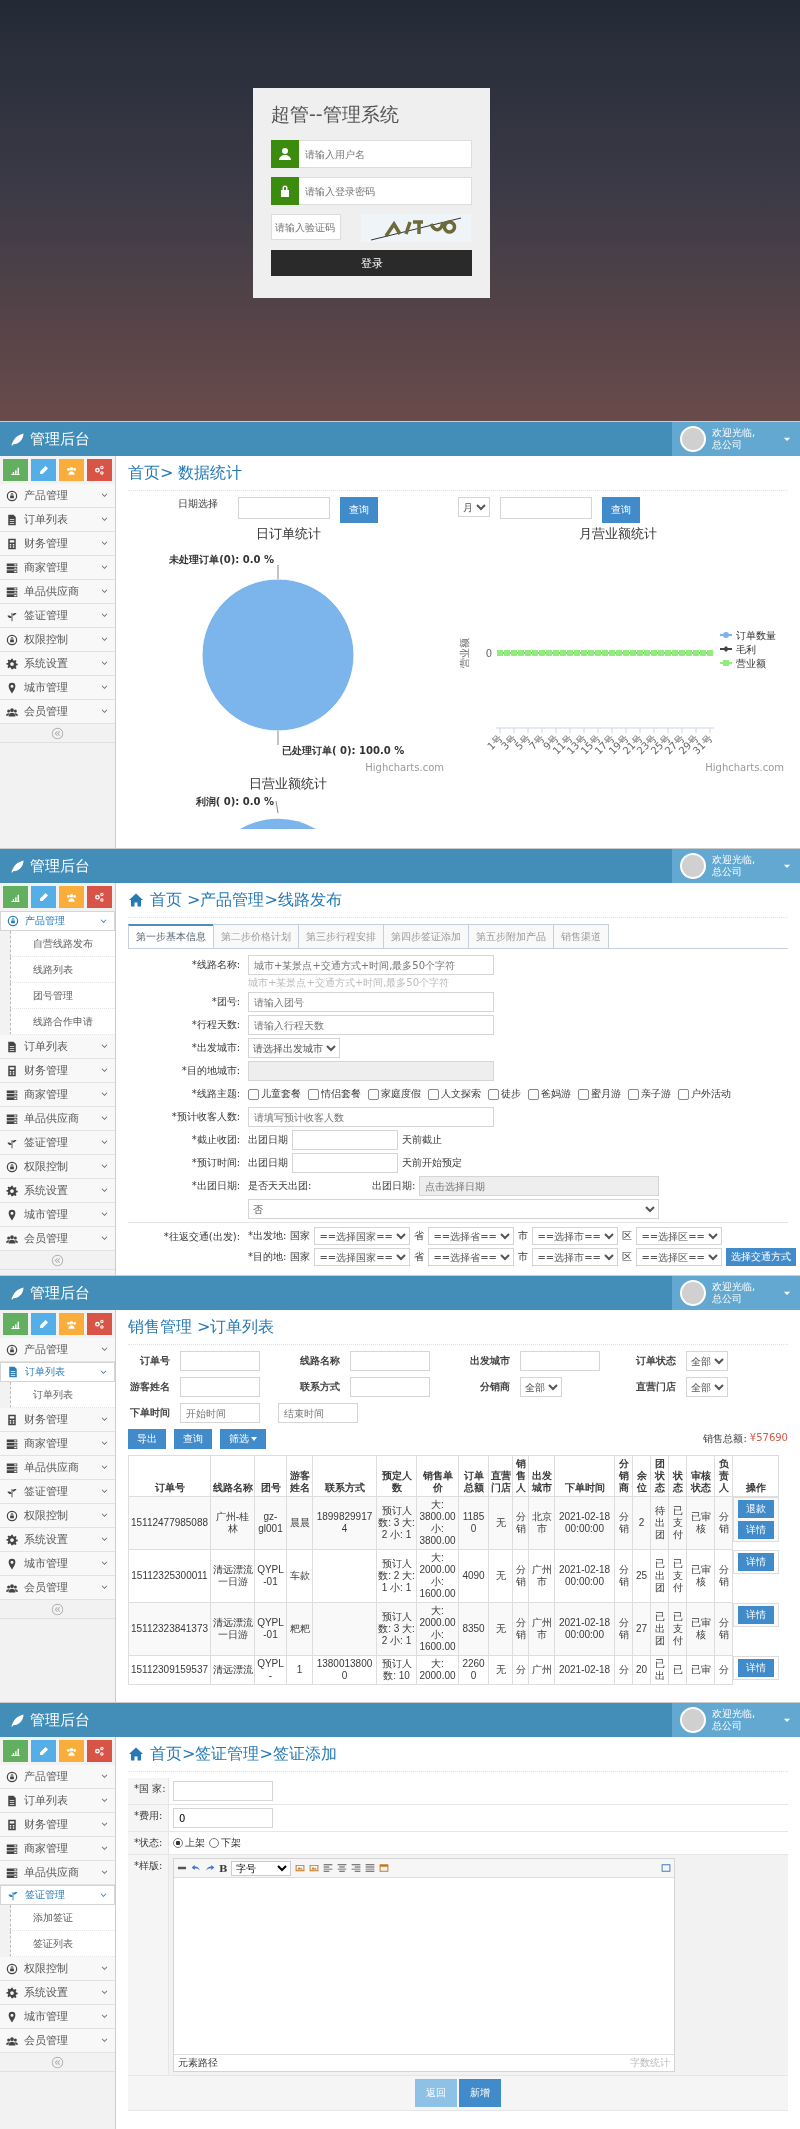 The height and width of the screenshot is (2129, 800). I want to click on login-button: 登录, so click(371, 263).